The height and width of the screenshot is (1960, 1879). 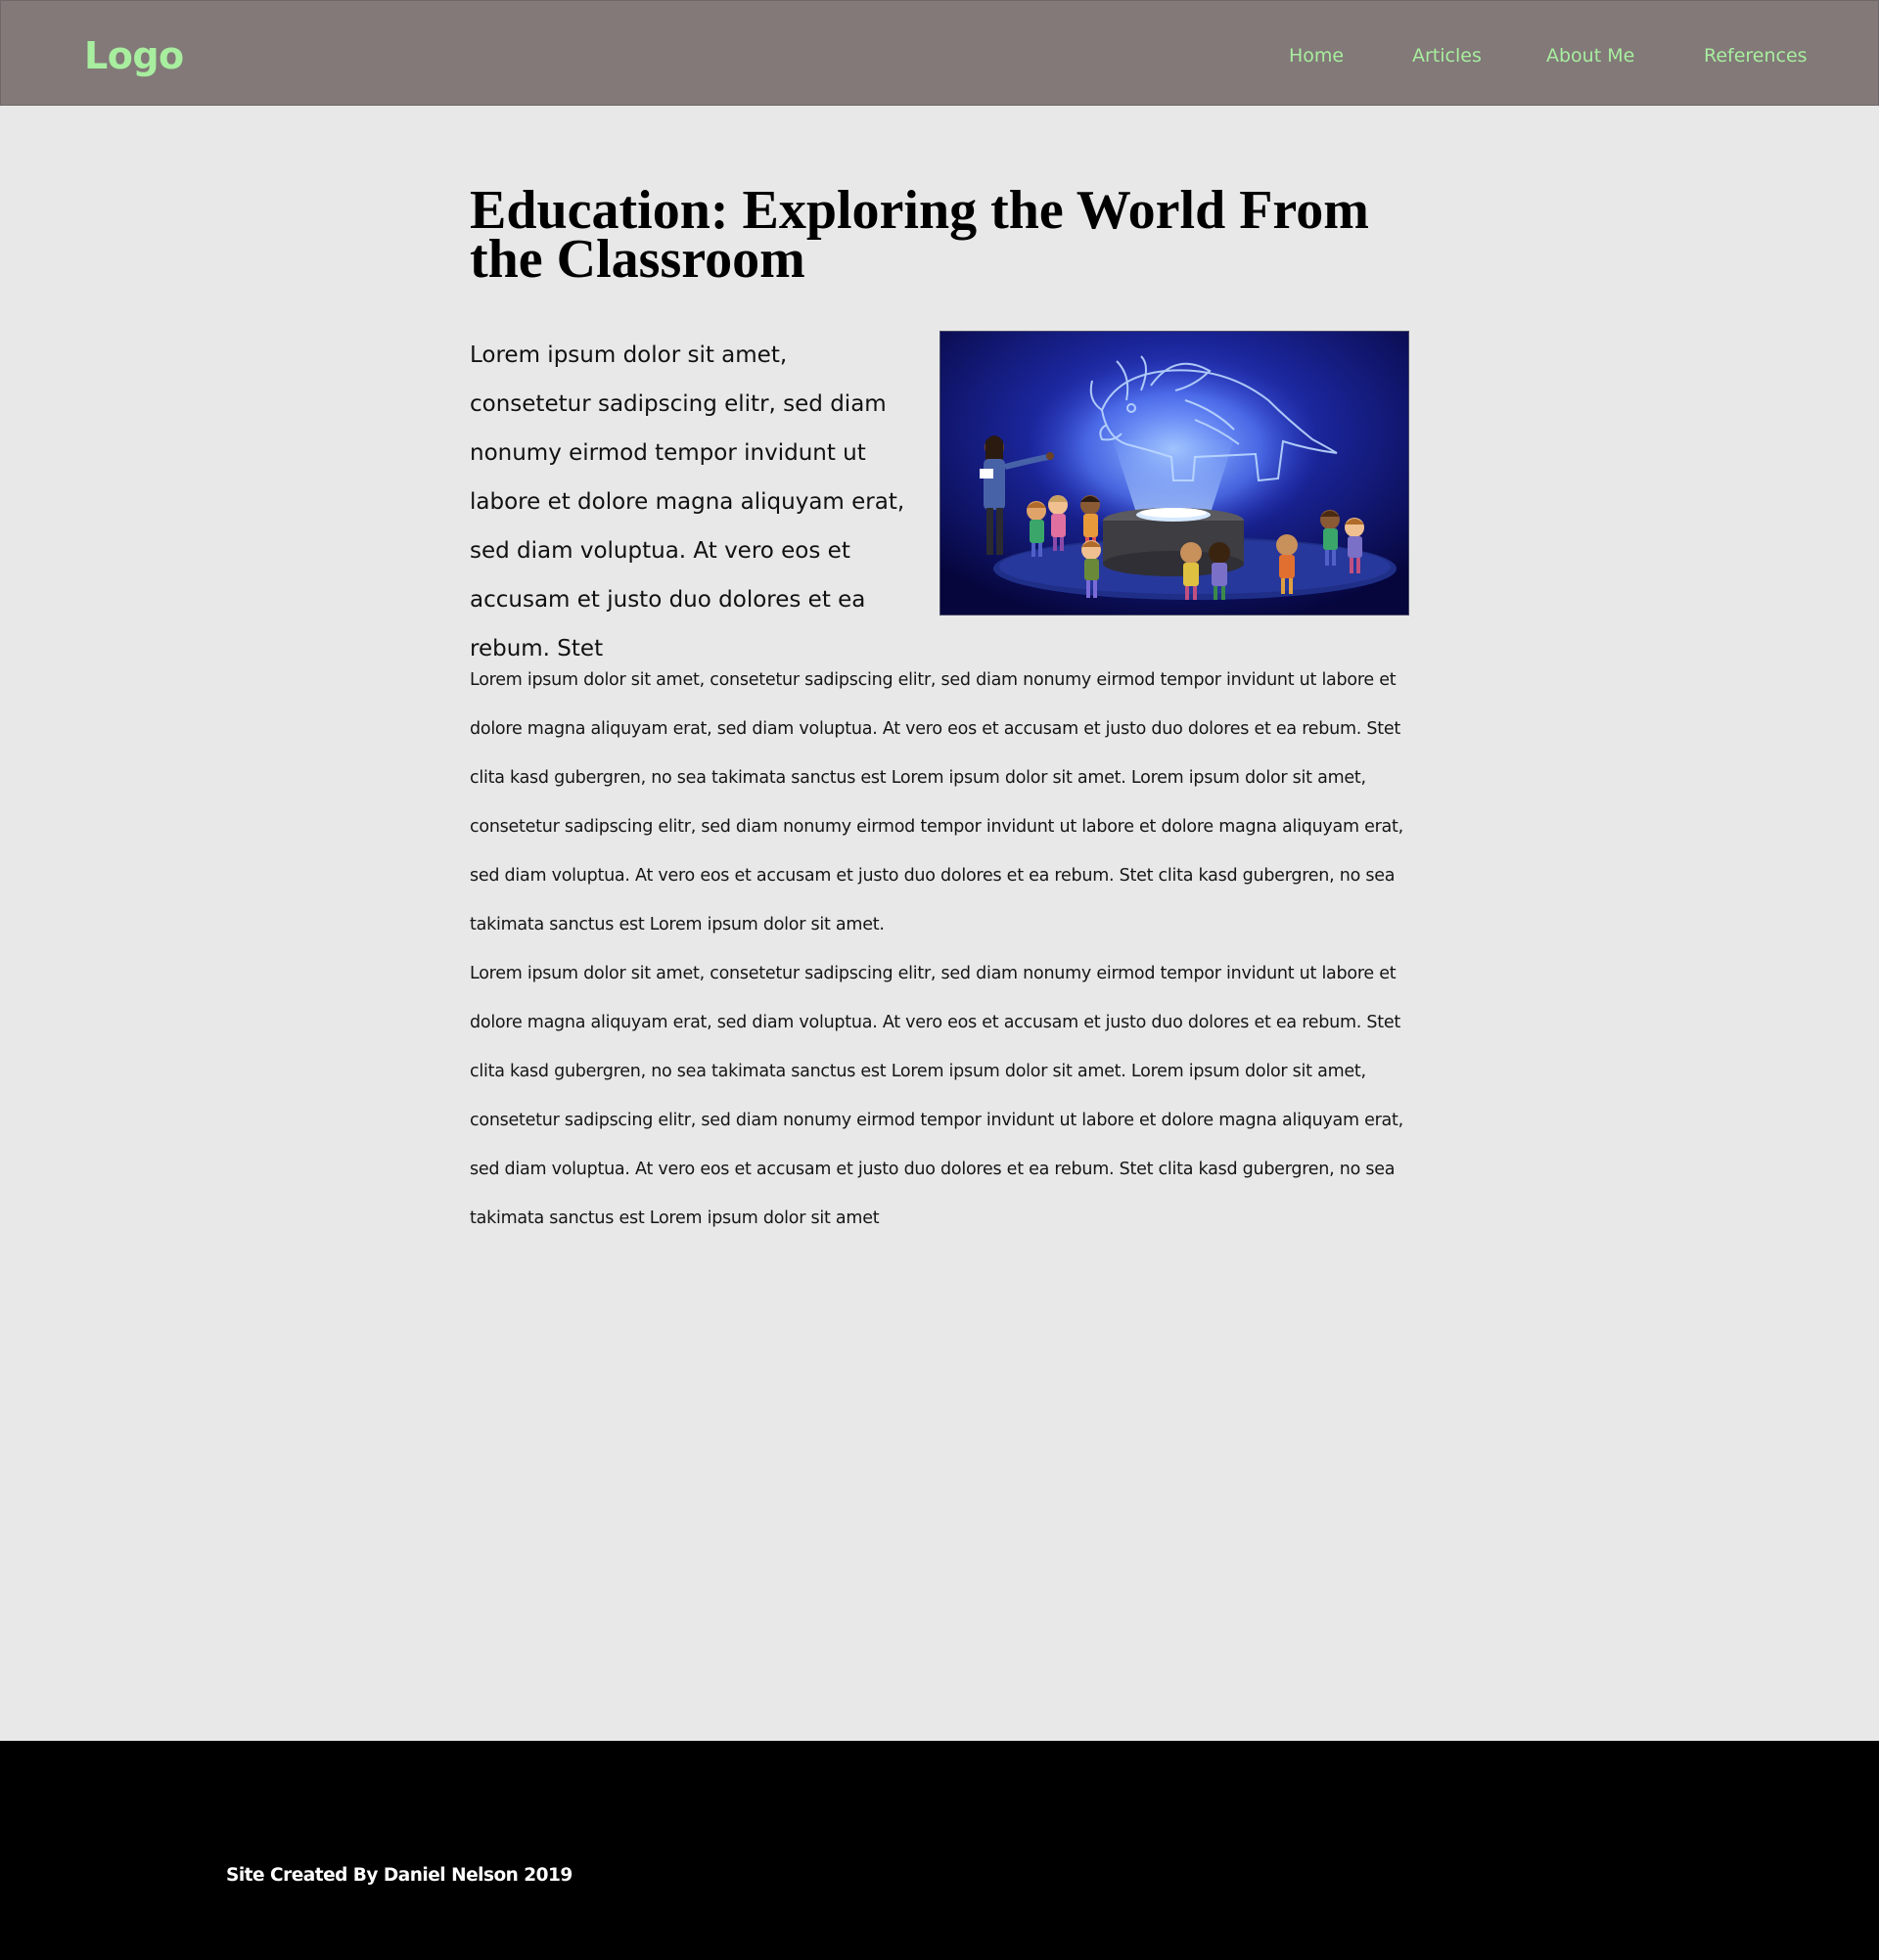 I want to click on nav-link-references: References, so click(x=1756, y=56).